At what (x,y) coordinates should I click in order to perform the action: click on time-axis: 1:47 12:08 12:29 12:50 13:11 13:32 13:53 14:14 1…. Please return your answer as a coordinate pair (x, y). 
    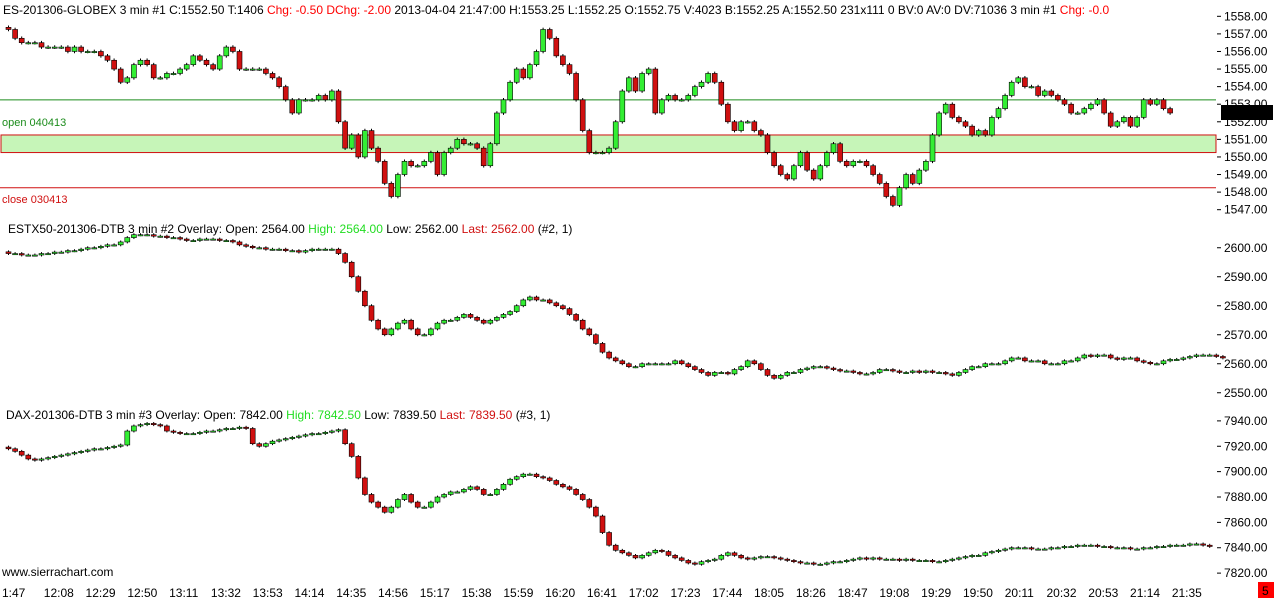
    Looking at the image, I should click on (602, 593).